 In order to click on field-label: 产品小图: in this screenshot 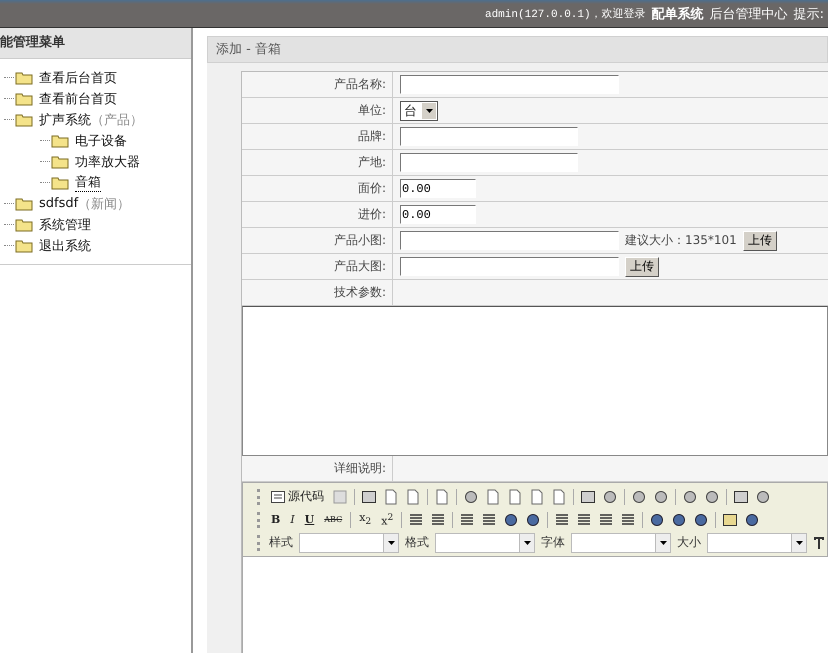, I will do `click(317, 240)`.